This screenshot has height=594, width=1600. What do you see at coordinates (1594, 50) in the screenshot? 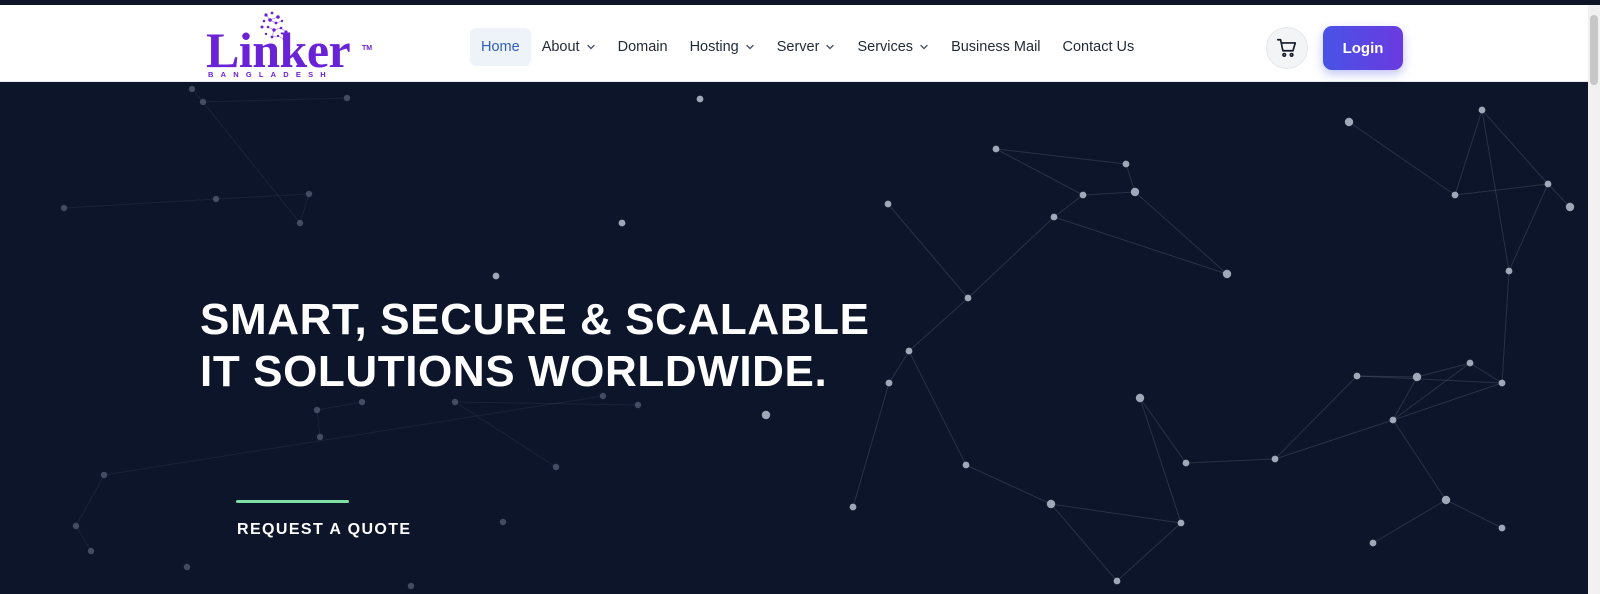
I see `scrollbar-thumb` at bounding box center [1594, 50].